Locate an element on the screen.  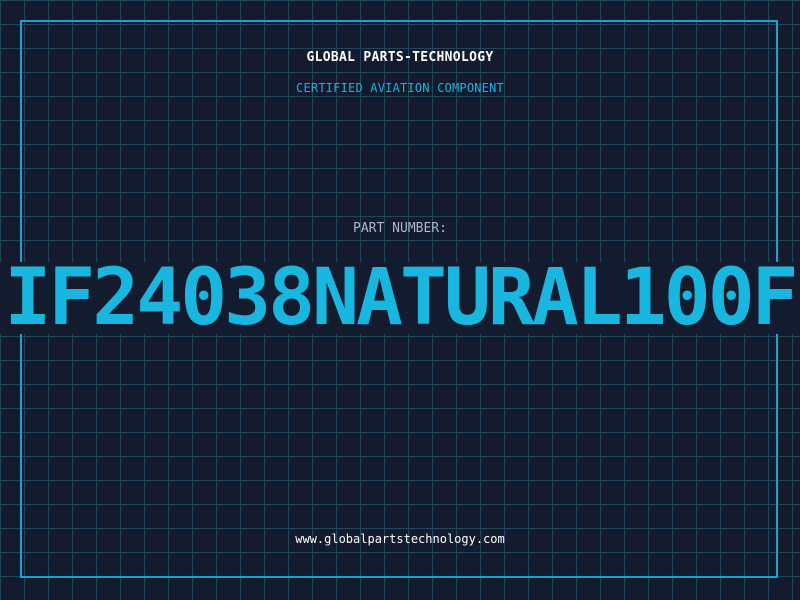
part-number-label: PART NUMBER: is located at coordinates (400, 228).